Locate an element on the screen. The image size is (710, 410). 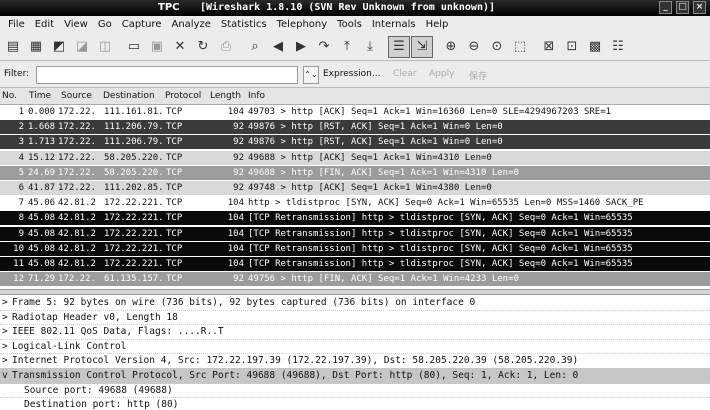
detail-node: Destination port: http (80) is located at coordinates (355, 403).